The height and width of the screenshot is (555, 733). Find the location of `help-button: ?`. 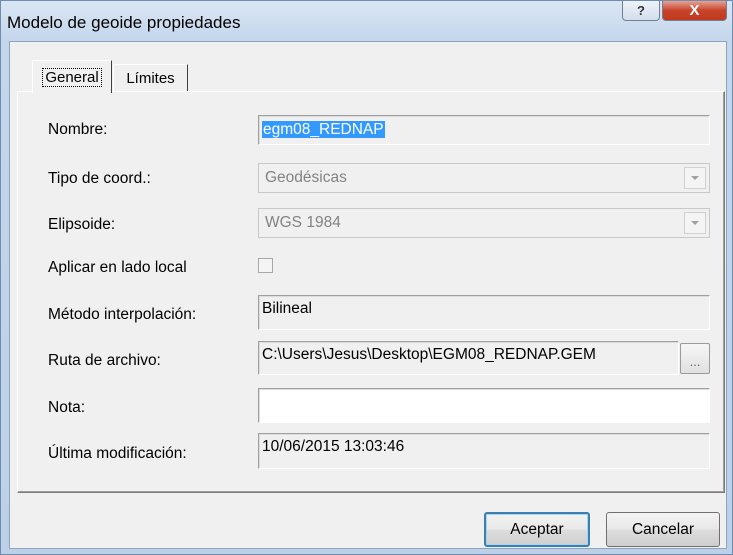

help-button: ? is located at coordinates (641, 11).